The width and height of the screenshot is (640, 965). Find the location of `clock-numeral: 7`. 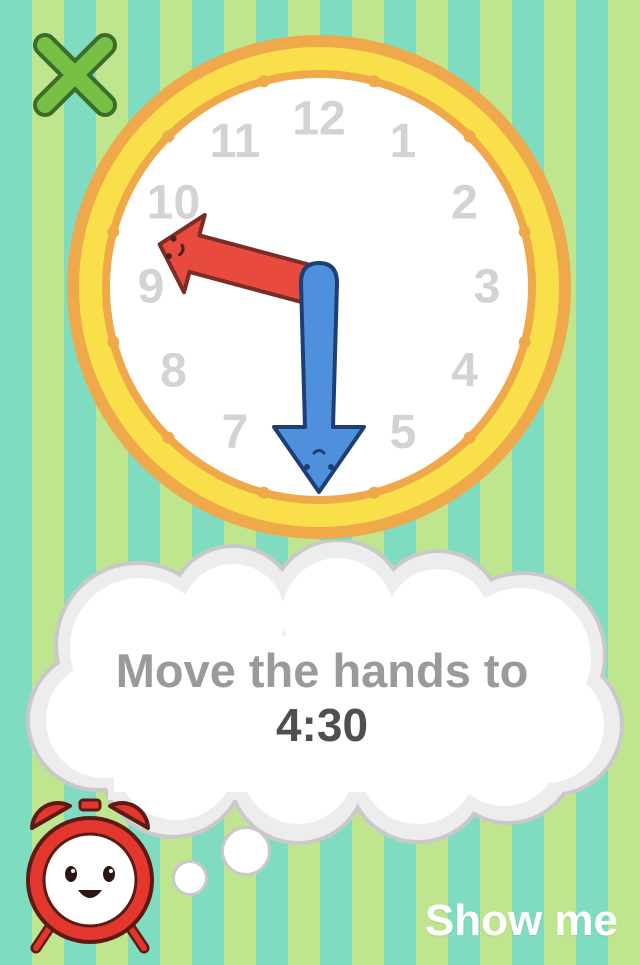

clock-numeral: 7 is located at coordinates (235, 432).